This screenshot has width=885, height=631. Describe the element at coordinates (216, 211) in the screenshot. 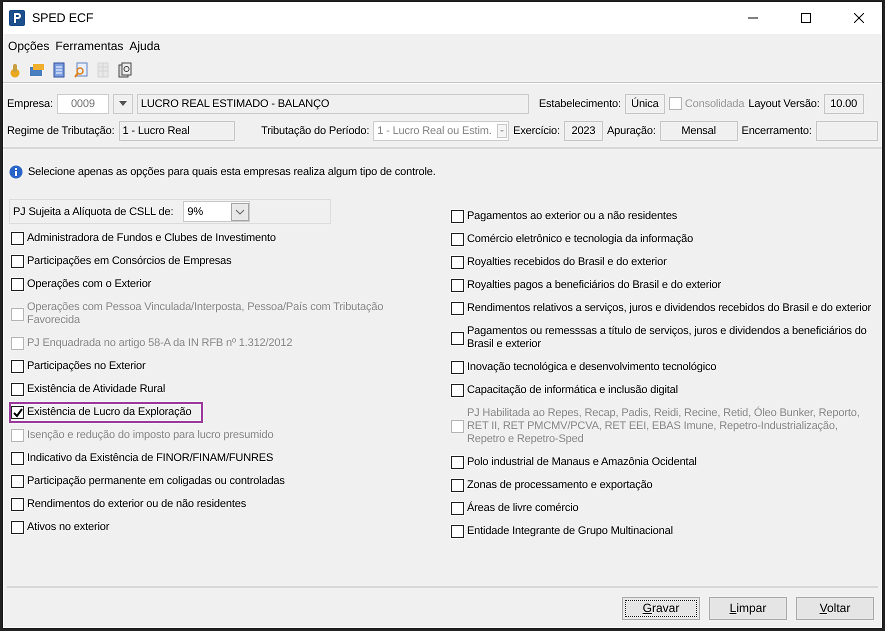

I see `csll-dropdown: 9%` at that location.